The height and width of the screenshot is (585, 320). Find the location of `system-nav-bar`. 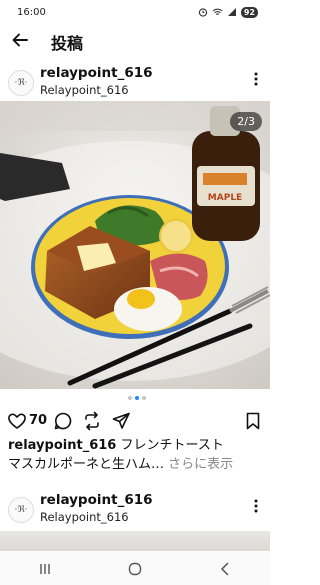

system-nav-bar is located at coordinates (135, 568).